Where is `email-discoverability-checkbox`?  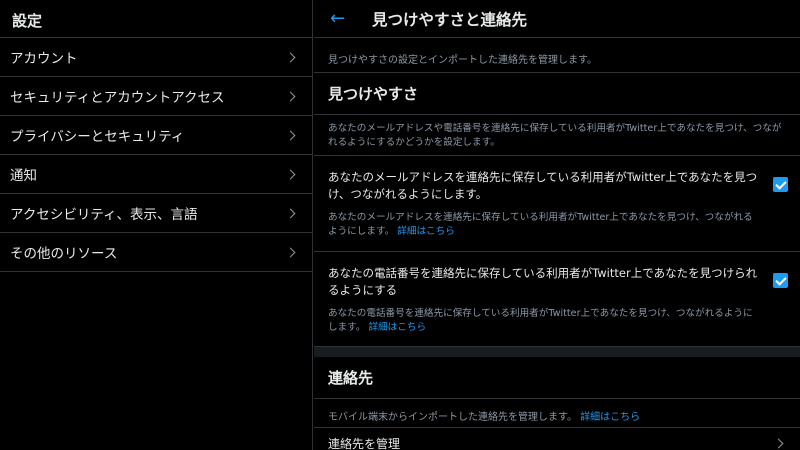
email-discoverability-checkbox is located at coordinates (780, 184).